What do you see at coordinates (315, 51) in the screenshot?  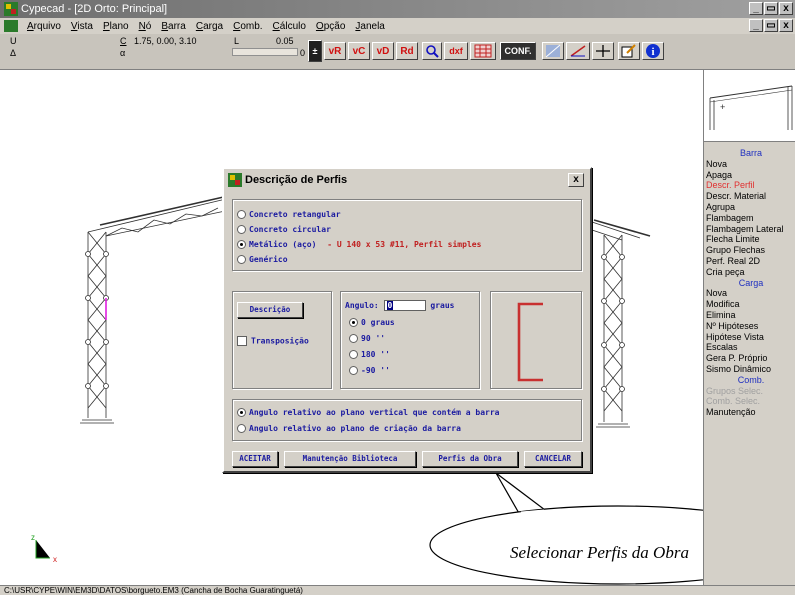 I see `stepper-icon: ±` at bounding box center [315, 51].